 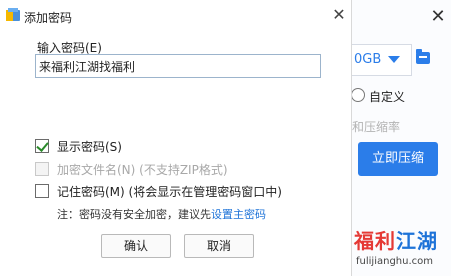 What do you see at coordinates (375, 241) in the screenshot?
I see `logo-part1: 福利` at bounding box center [375, 241].